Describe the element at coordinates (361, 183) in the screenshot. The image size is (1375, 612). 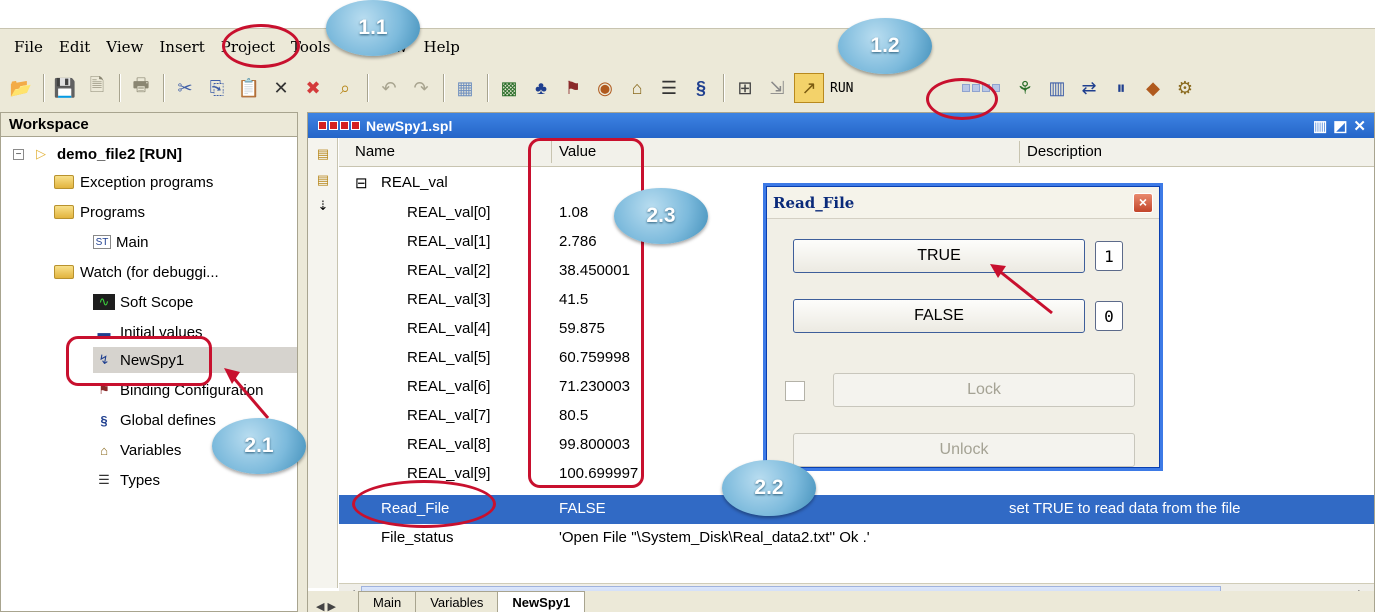
I see `collapse-icon: ⊟` at that location.